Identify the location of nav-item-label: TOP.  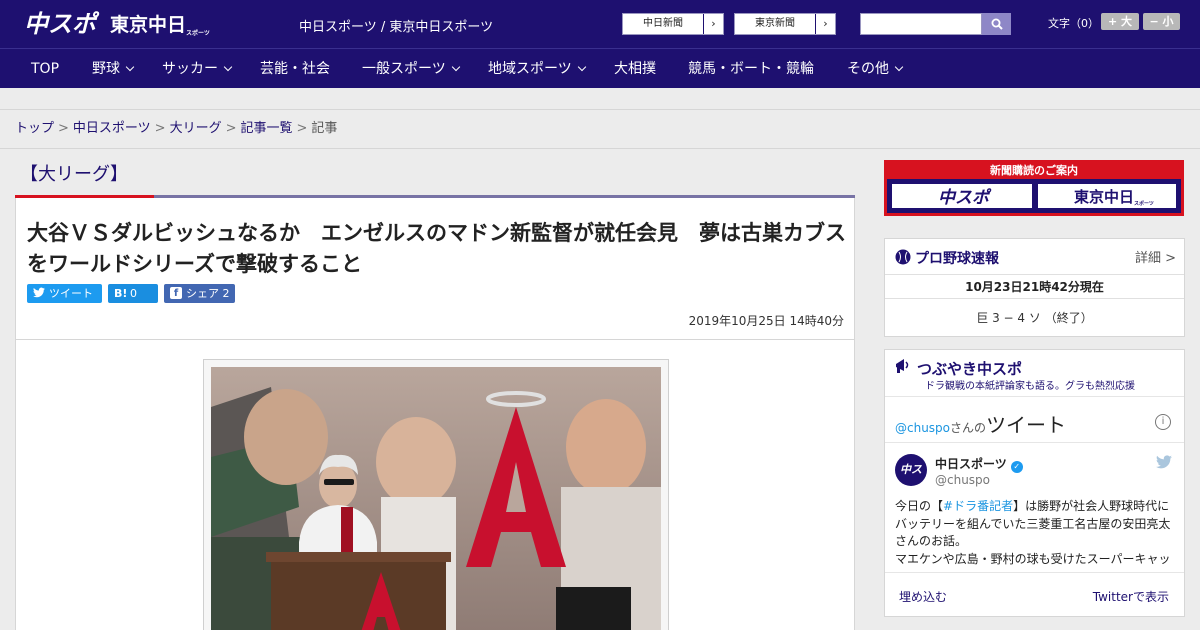
(45, 69).